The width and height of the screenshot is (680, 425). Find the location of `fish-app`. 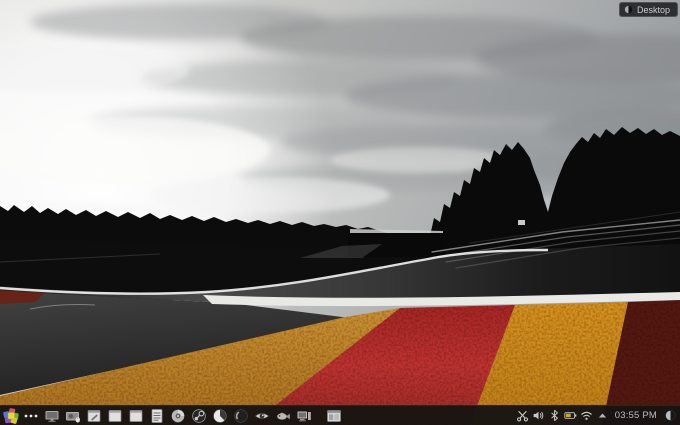

fish-app is located at coordinates (283, 416).